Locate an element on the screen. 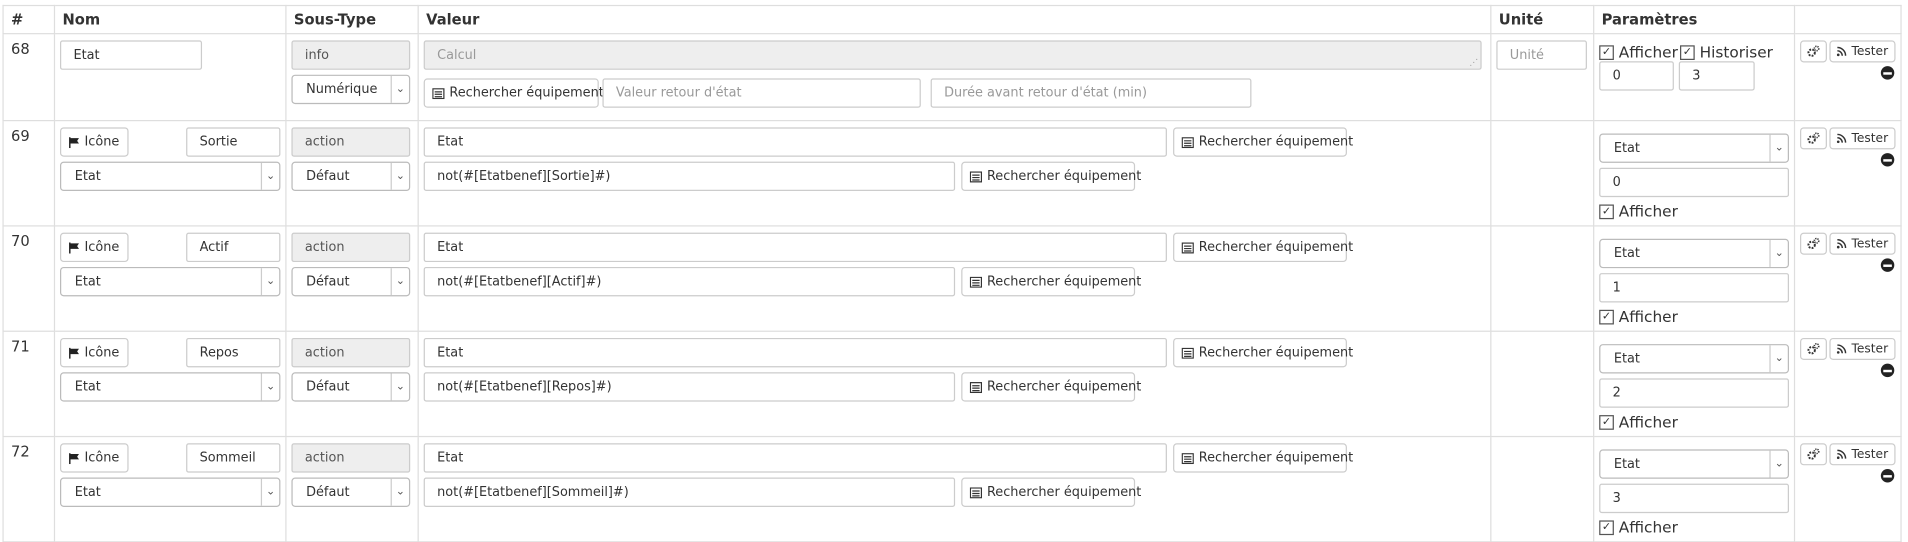 The width and height of the screenshot is (1908, 542). cell-num: 71 is located at coordinates (29, 384).